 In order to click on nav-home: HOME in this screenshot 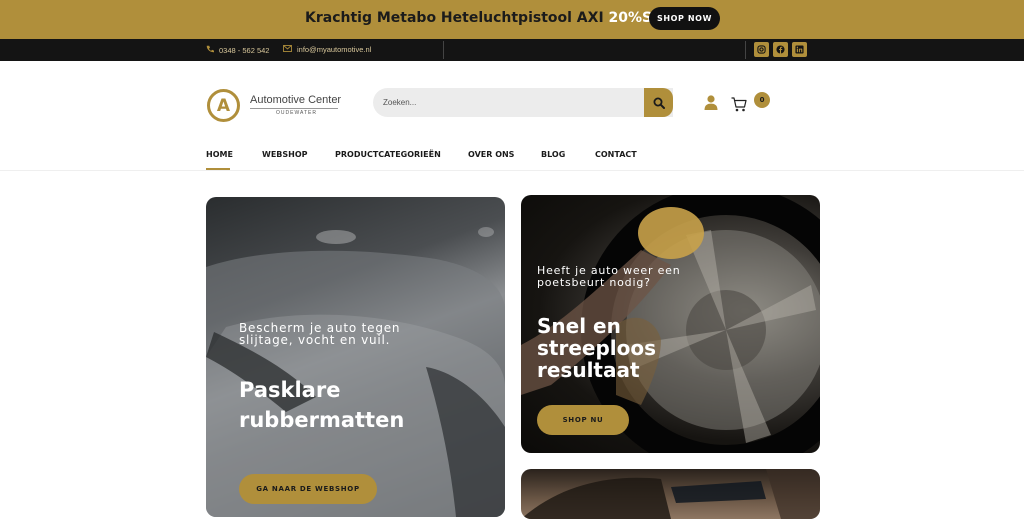, I will do `click(219, 154)`.